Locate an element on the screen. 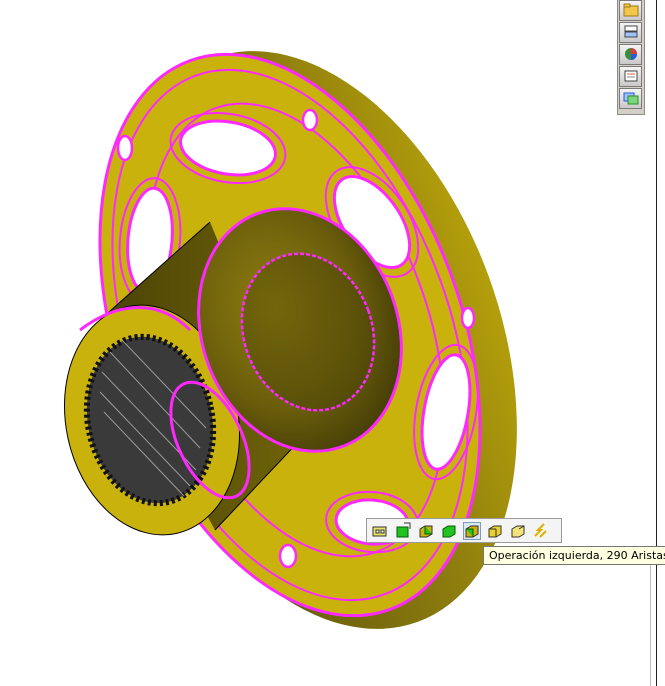  select-left-feature-icon is located at coordinates (472, 531).